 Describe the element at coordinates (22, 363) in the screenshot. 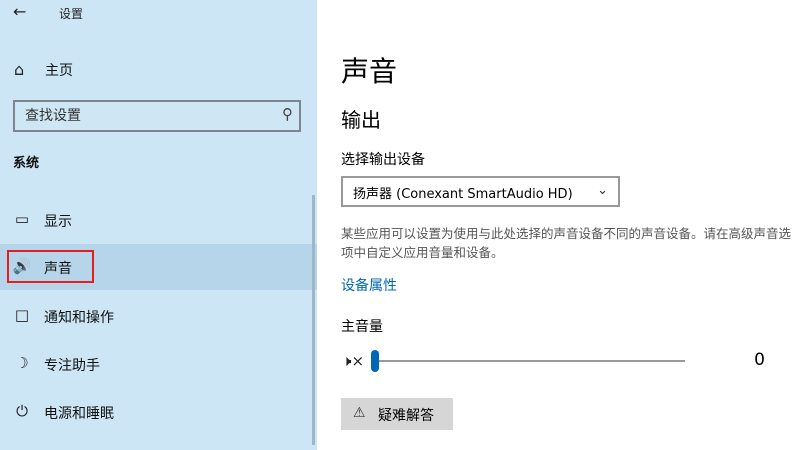

I see `moon-icon: ☽` at that location.